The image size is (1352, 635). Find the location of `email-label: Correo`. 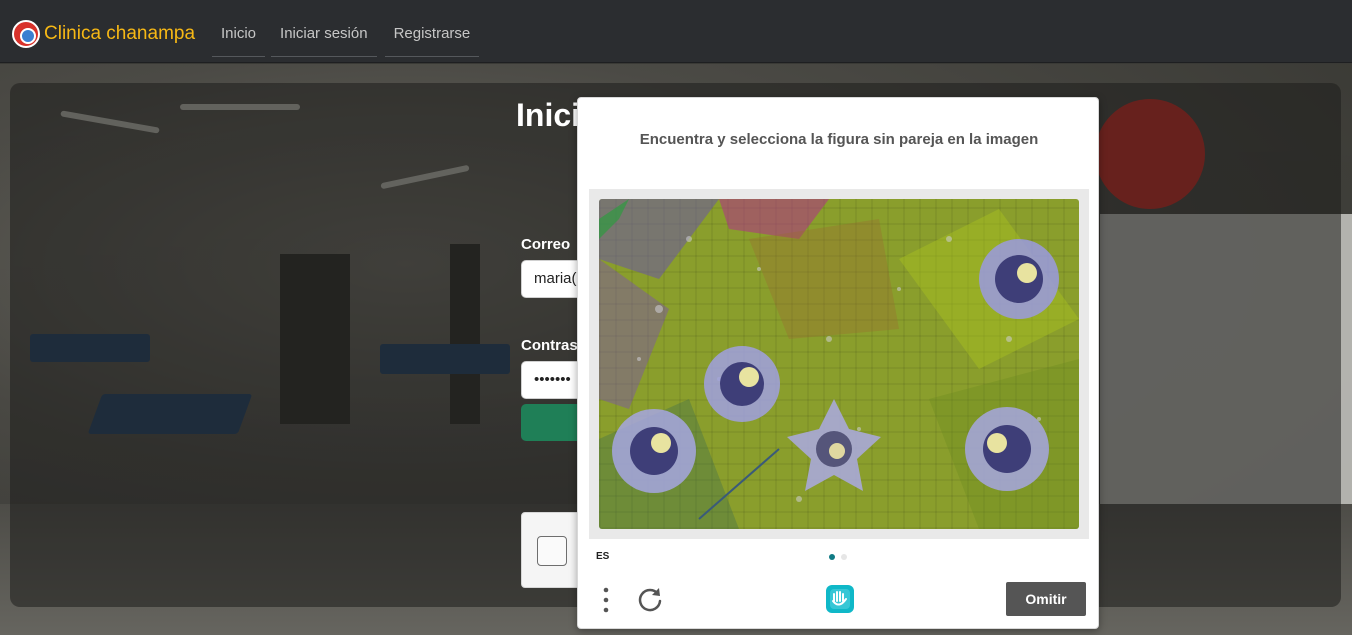

email-label: Correo is located at coordinates (546, 244).